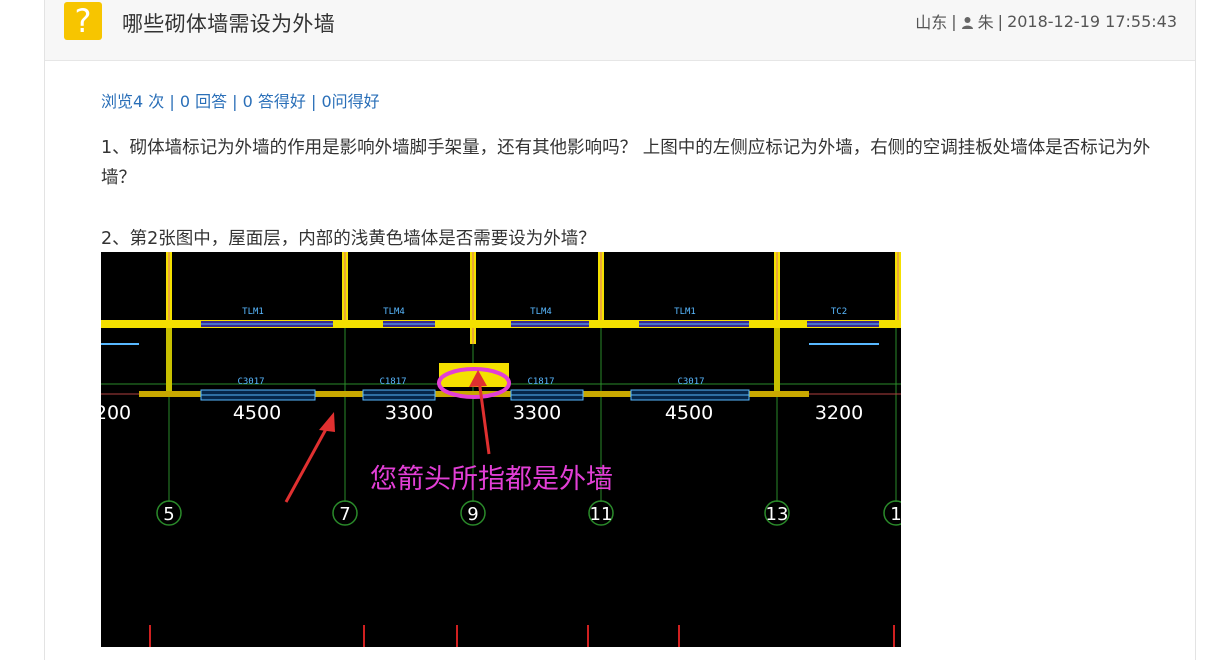  Describe the element at coordinates (839, 312) in the screenshot. I see `door-label: TC2` at that location.